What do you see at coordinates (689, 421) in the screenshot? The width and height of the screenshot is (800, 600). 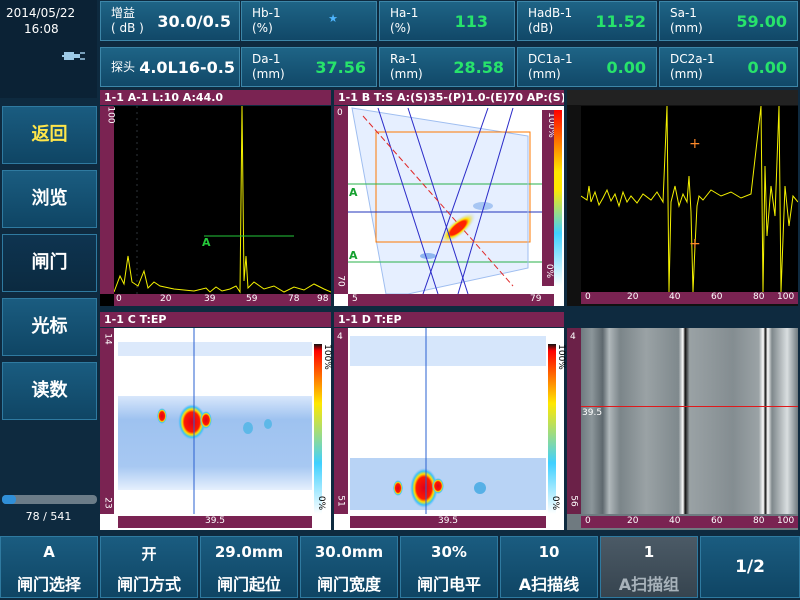 I see `grayscale-image` at bounding box center [689, 421].